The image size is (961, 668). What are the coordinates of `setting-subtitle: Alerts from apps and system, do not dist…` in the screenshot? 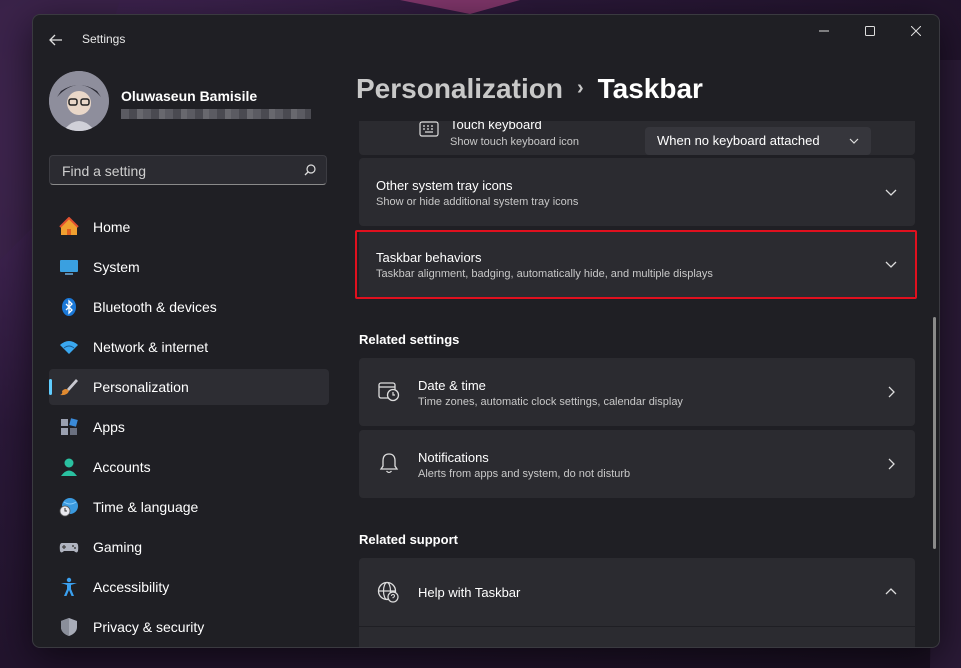 It's located at (524, 474).